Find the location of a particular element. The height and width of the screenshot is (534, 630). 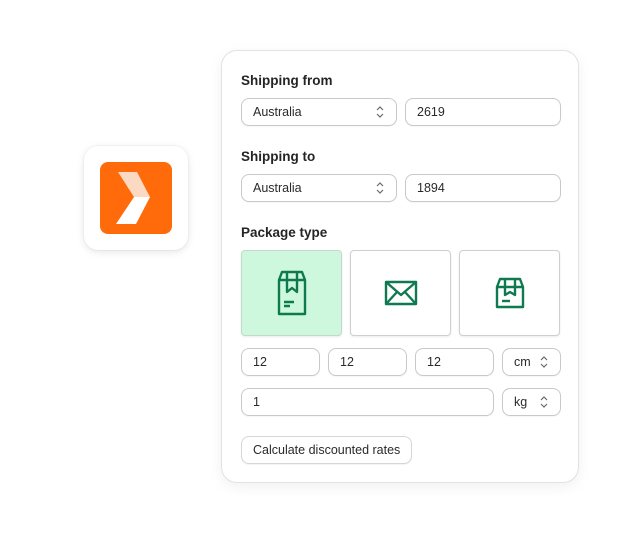

weight-unit-value: kg is located at coordinates (521, 402).